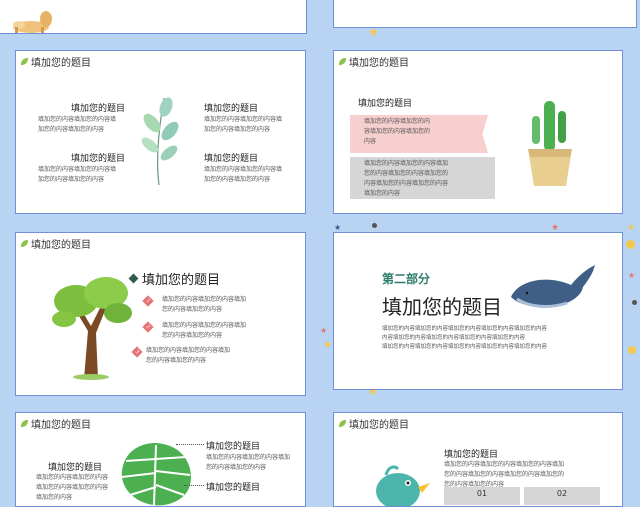 The width and height of the screenshot is (640, 507). What do you see at coordinates (482, 496) in the screenshot?
I see `number-box: 01` at bounding box center [482, 496].